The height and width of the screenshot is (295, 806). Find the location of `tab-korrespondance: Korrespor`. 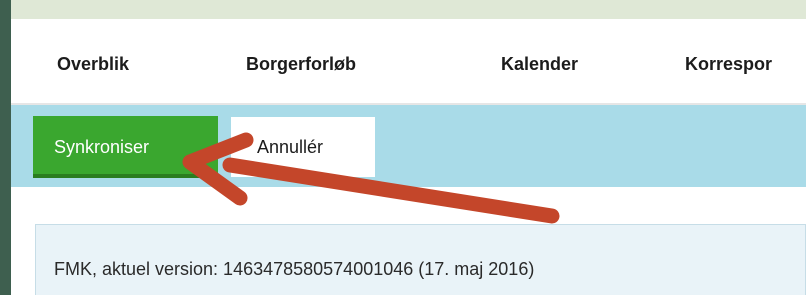

tab-korrespondance: Korrespor is located at coordinates (728, 64).